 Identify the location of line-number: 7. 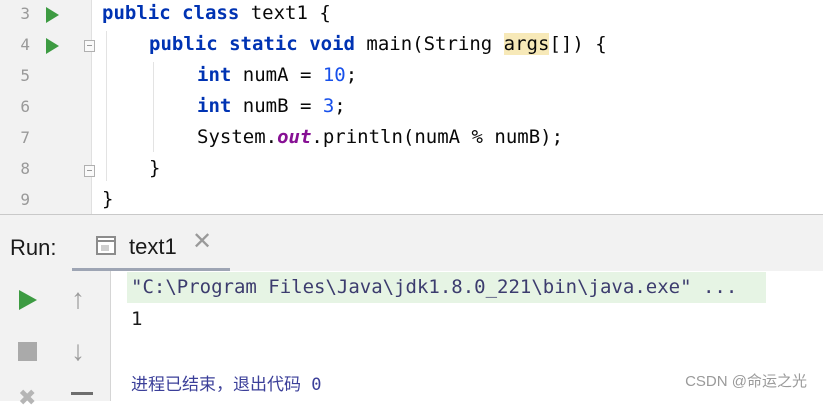
(25, 137).